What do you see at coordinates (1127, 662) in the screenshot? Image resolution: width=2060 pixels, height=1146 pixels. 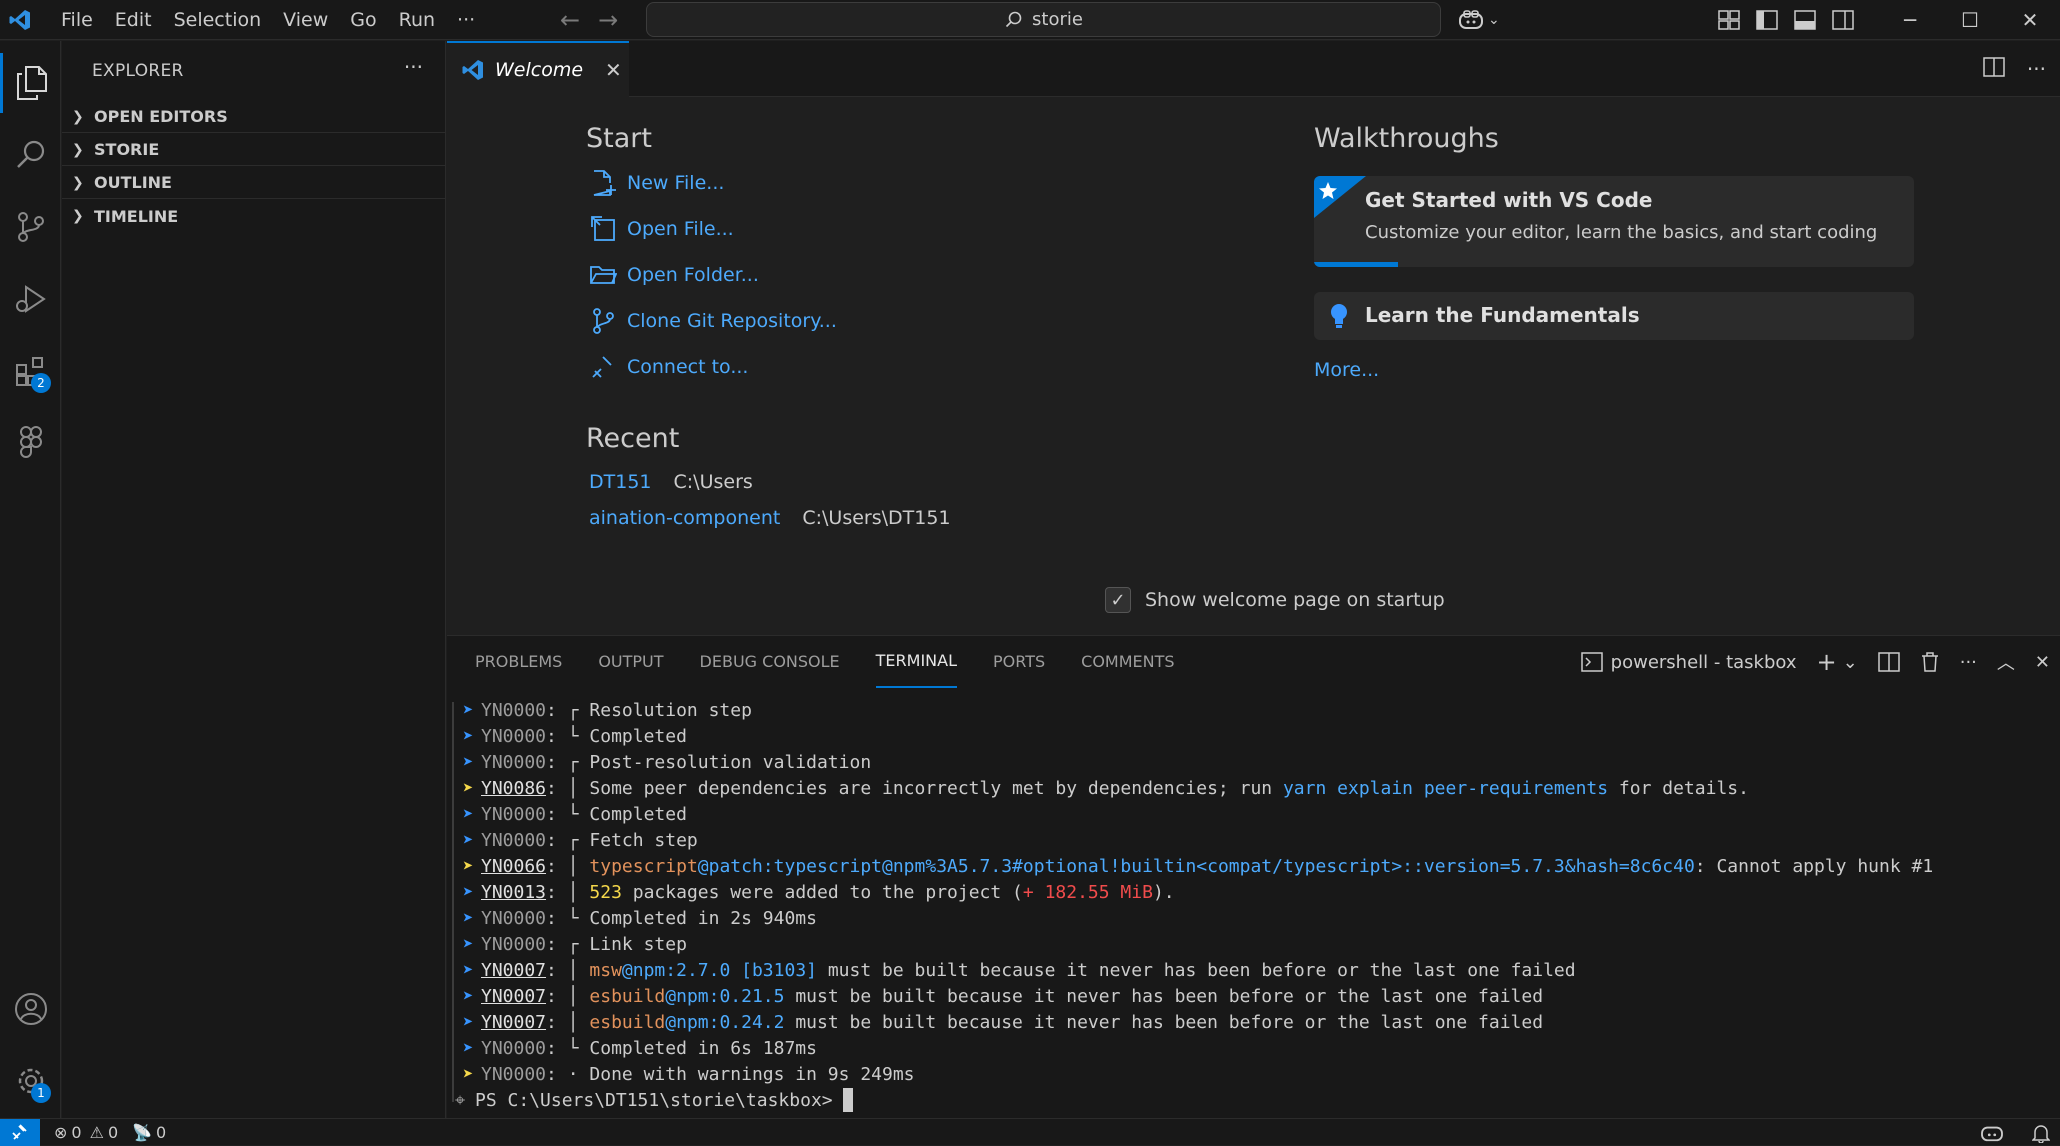 I see `tab-comments: COMMENTS` at bounding box center [1127, 662].